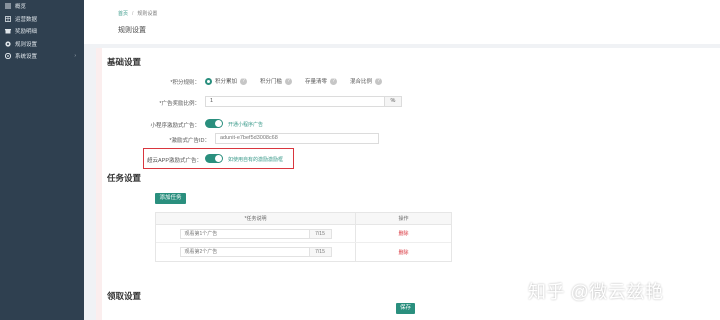 The height and width of the screenshot is (320, 720). I want to click on section-title-tasks: 任务设置, so click(124, 178).